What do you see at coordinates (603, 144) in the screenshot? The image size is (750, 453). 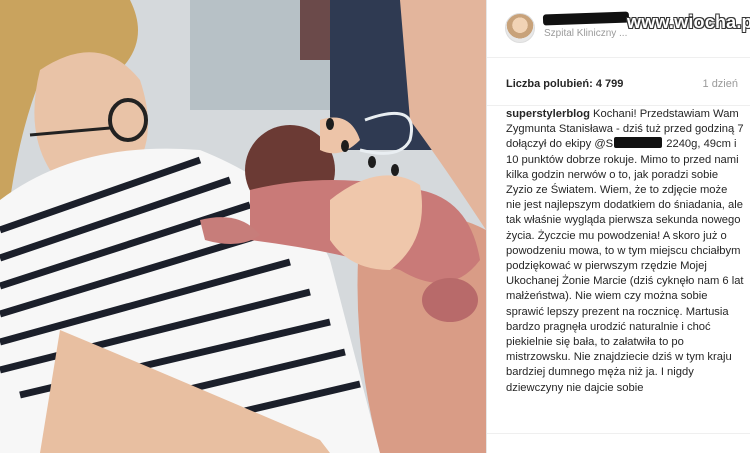 I see `caption-handle: @S` at bounding box center [603, 144].